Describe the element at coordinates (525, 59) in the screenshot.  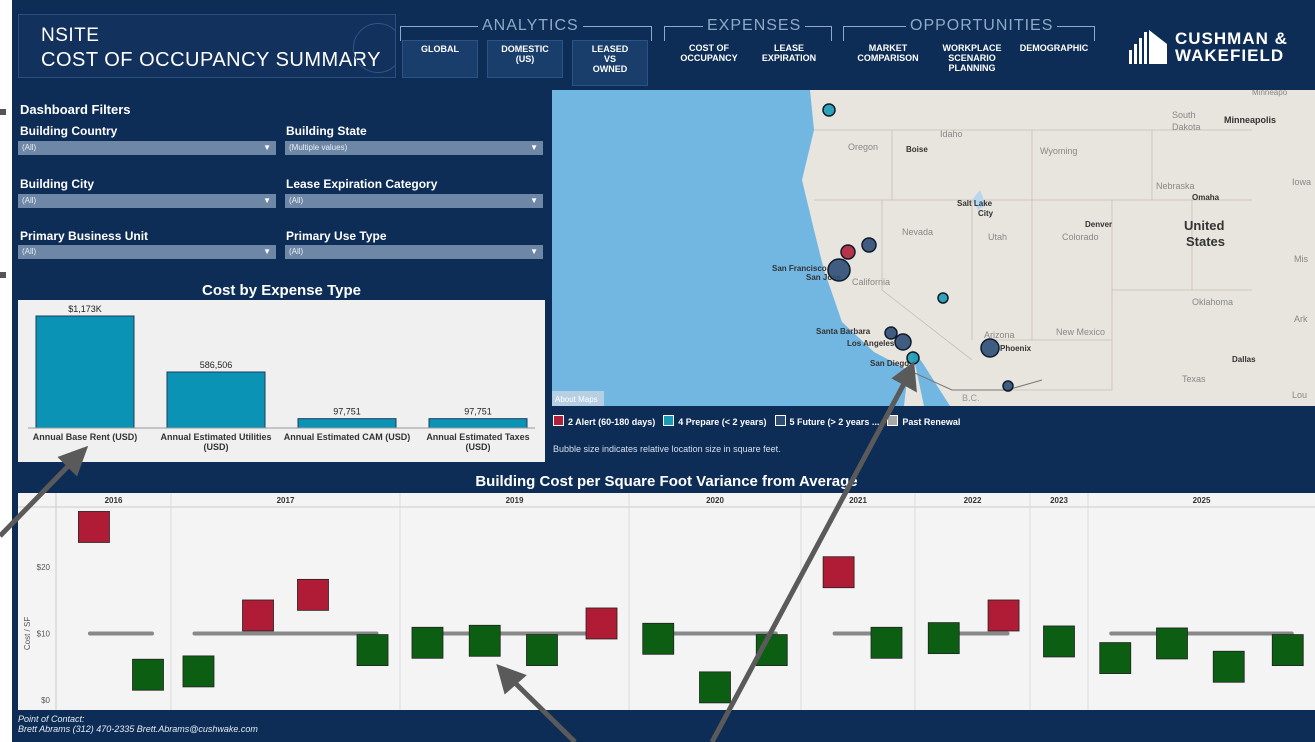
I see `nav-domestic: DOMESTIC (US)` at that location.